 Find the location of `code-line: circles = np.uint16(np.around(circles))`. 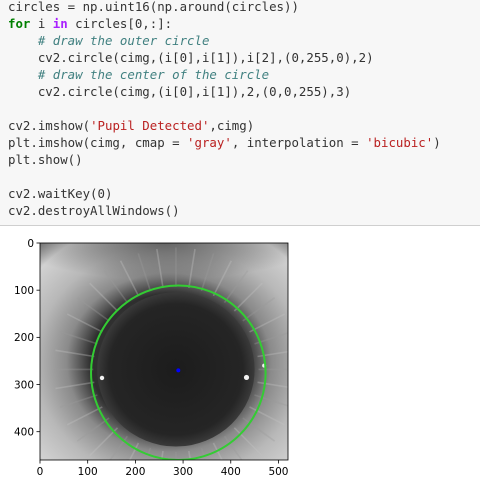

code-line: circles = np.uint16(np.around(circles)) is located at coordinates (224, 7).